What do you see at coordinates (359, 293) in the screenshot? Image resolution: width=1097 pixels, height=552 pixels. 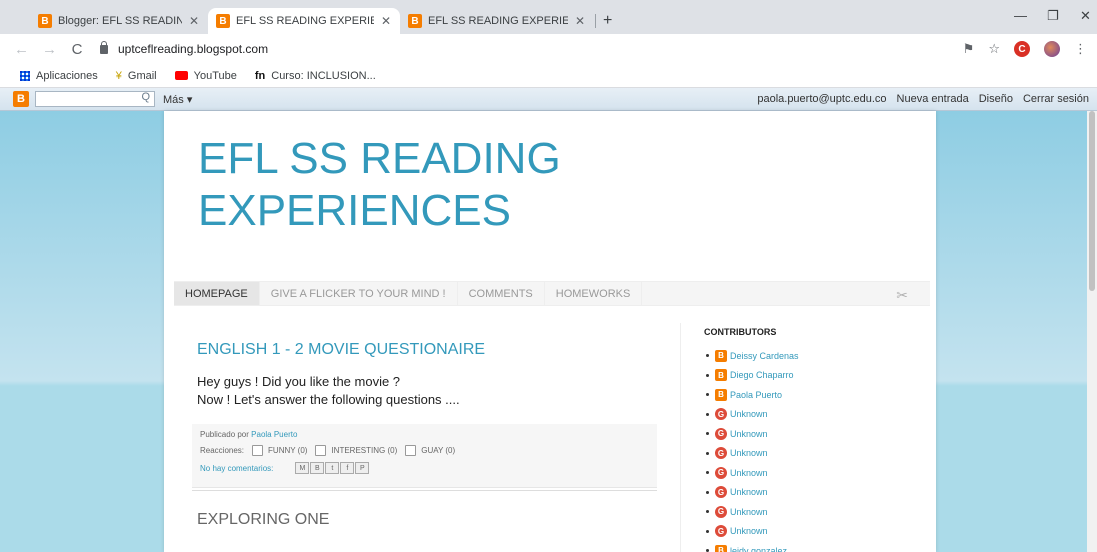 I see `tab-give-a-flicker: GIVE A FLICKER TO YOUR MIND !` at bounding box center [359, 293].